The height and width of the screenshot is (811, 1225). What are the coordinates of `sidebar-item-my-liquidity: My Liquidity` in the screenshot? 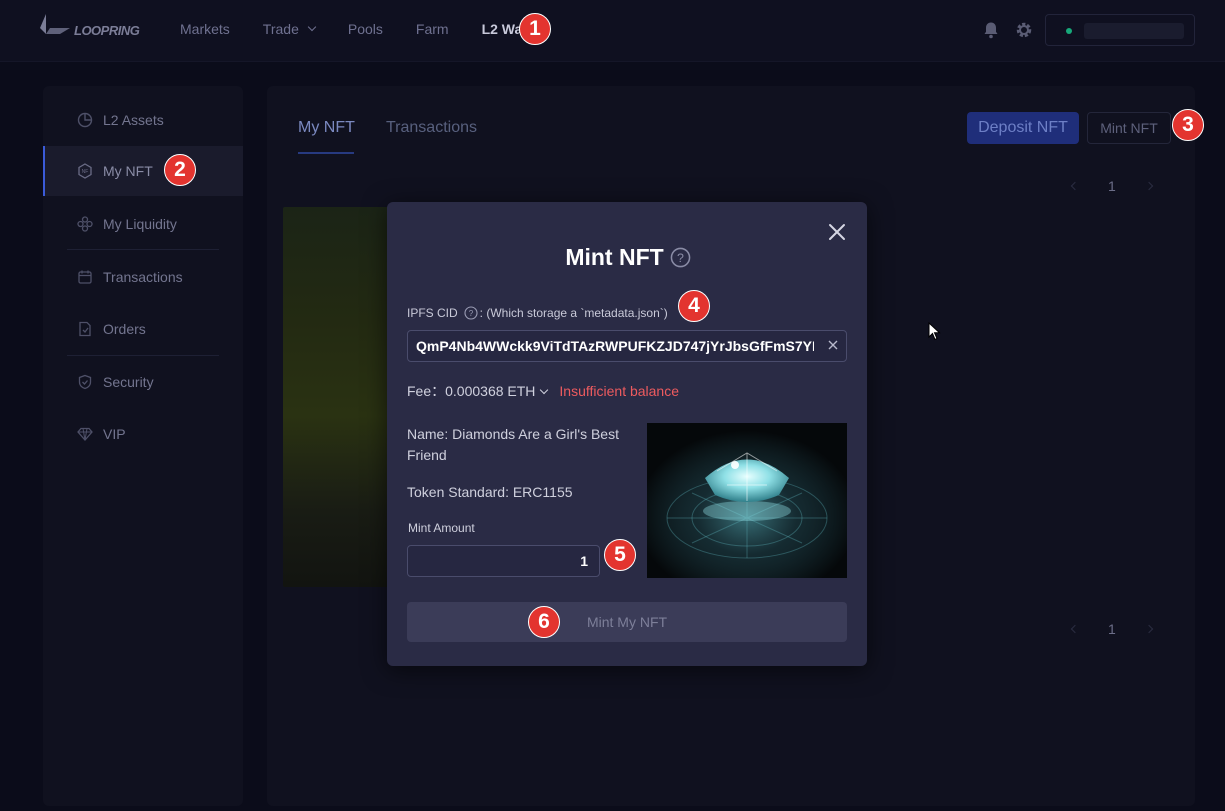 It's located at (143, 224).